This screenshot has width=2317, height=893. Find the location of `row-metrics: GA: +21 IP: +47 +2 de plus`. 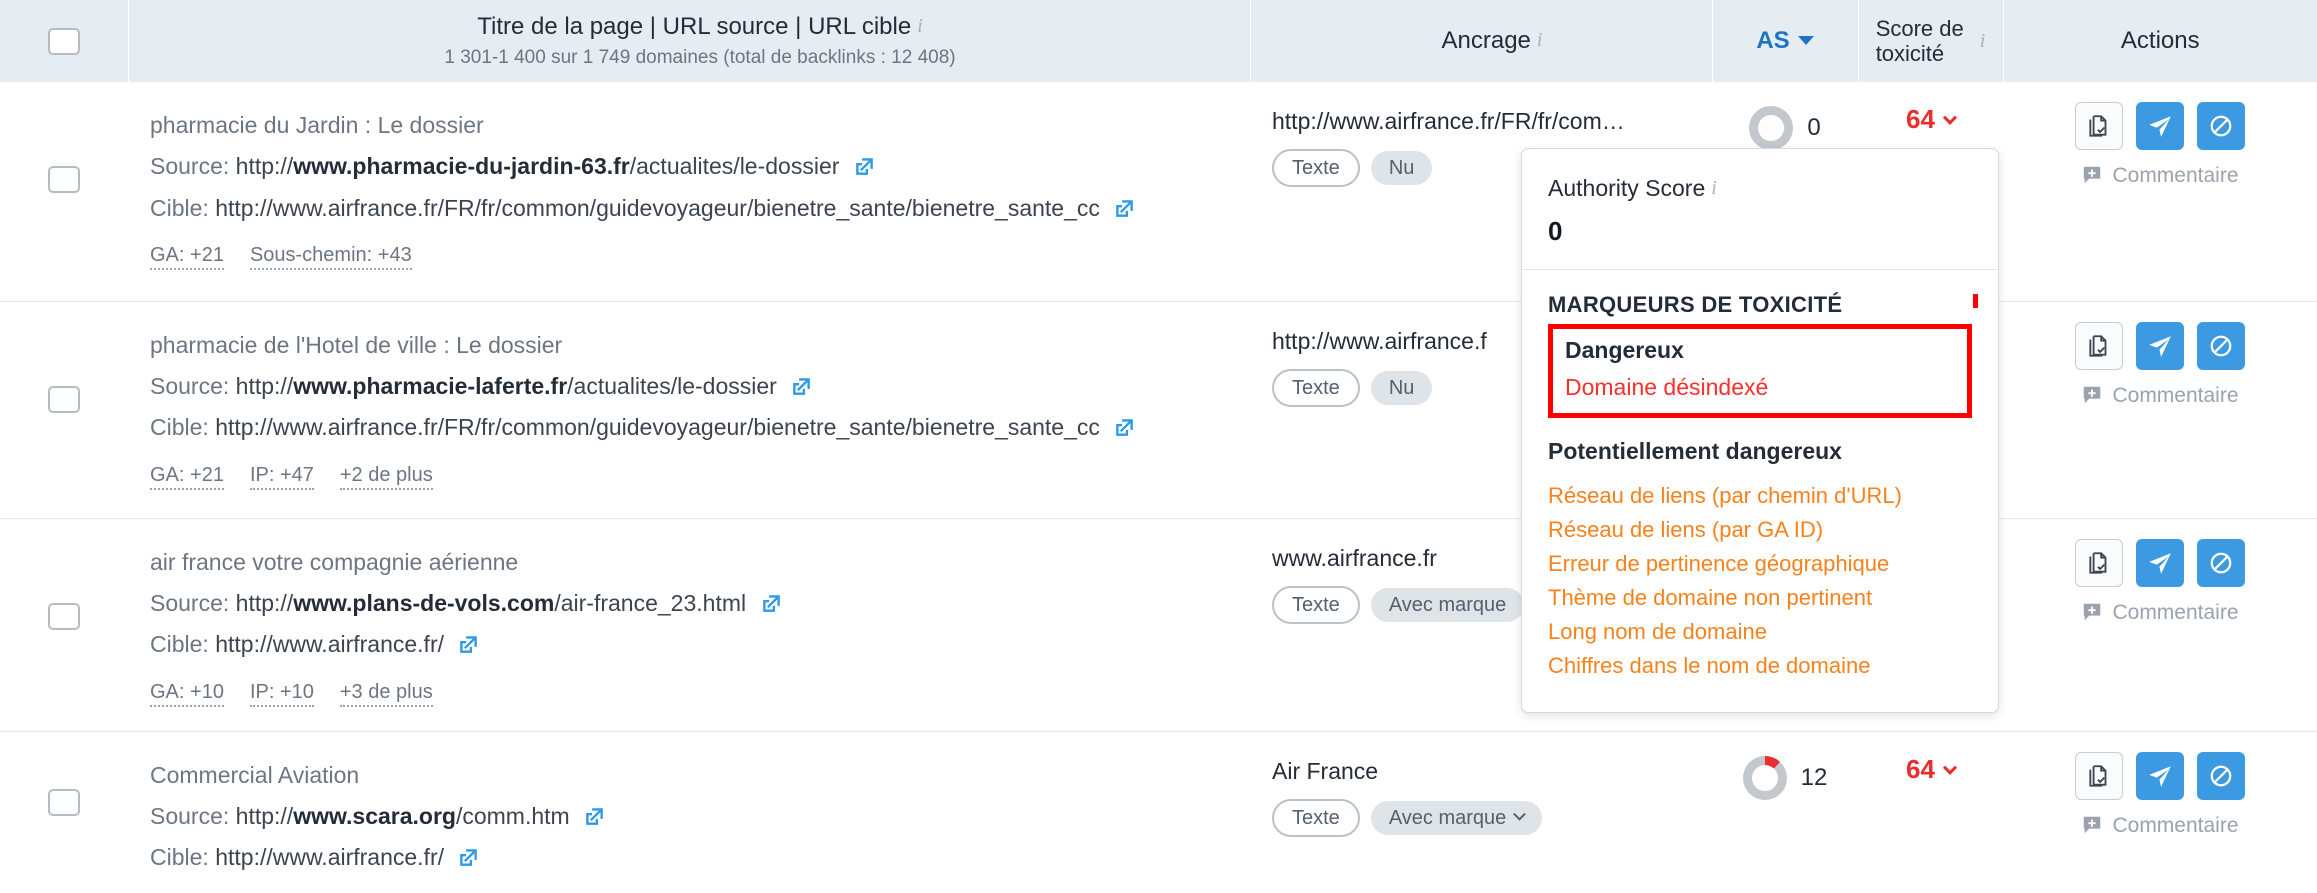

row-metrics: GA: +21 IP: +47 +2 de plus is located at coordinates (700, 476).